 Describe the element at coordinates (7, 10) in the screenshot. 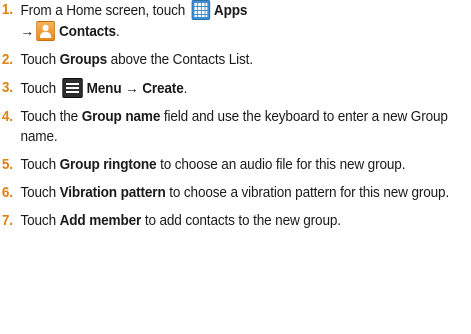

I see `step-number: 1.` at that location.